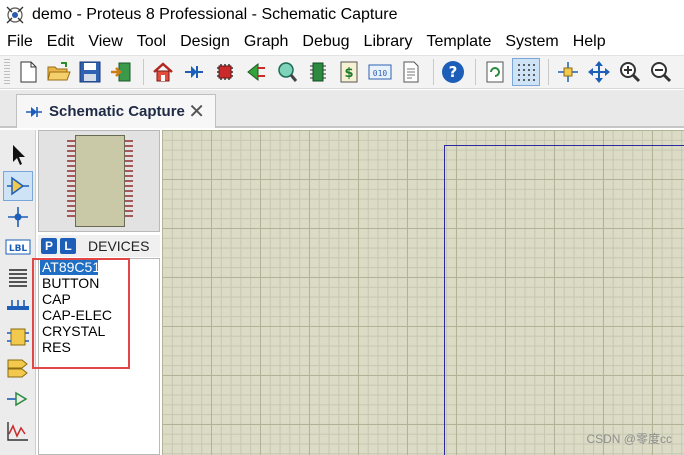 This screenshot has width=684, height=455. I want to click on bus-icon, so click(18, 305).